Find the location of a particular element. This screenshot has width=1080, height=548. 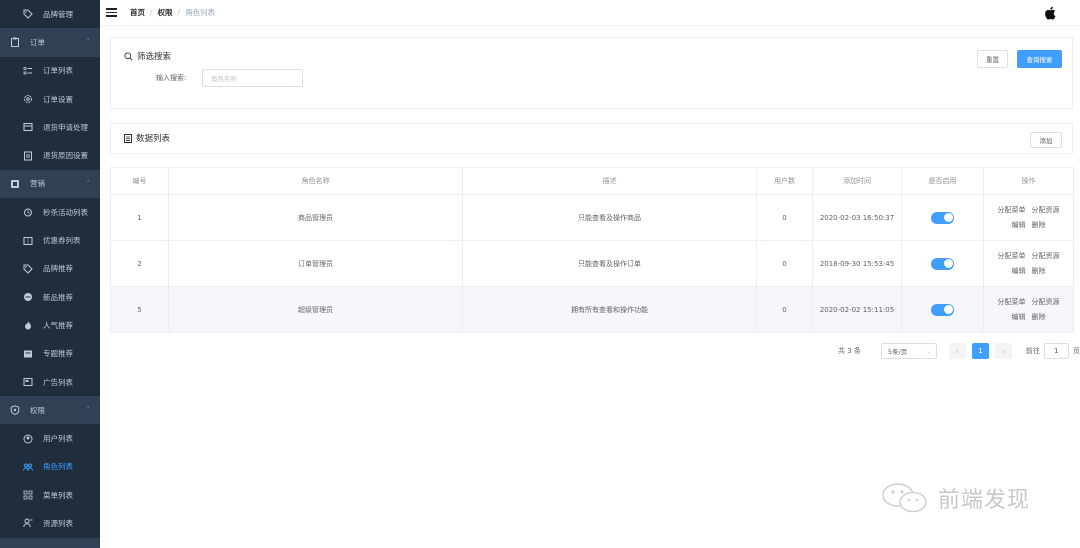

role-name-search-input: 角色名称 is located at coordinates (252, 78).